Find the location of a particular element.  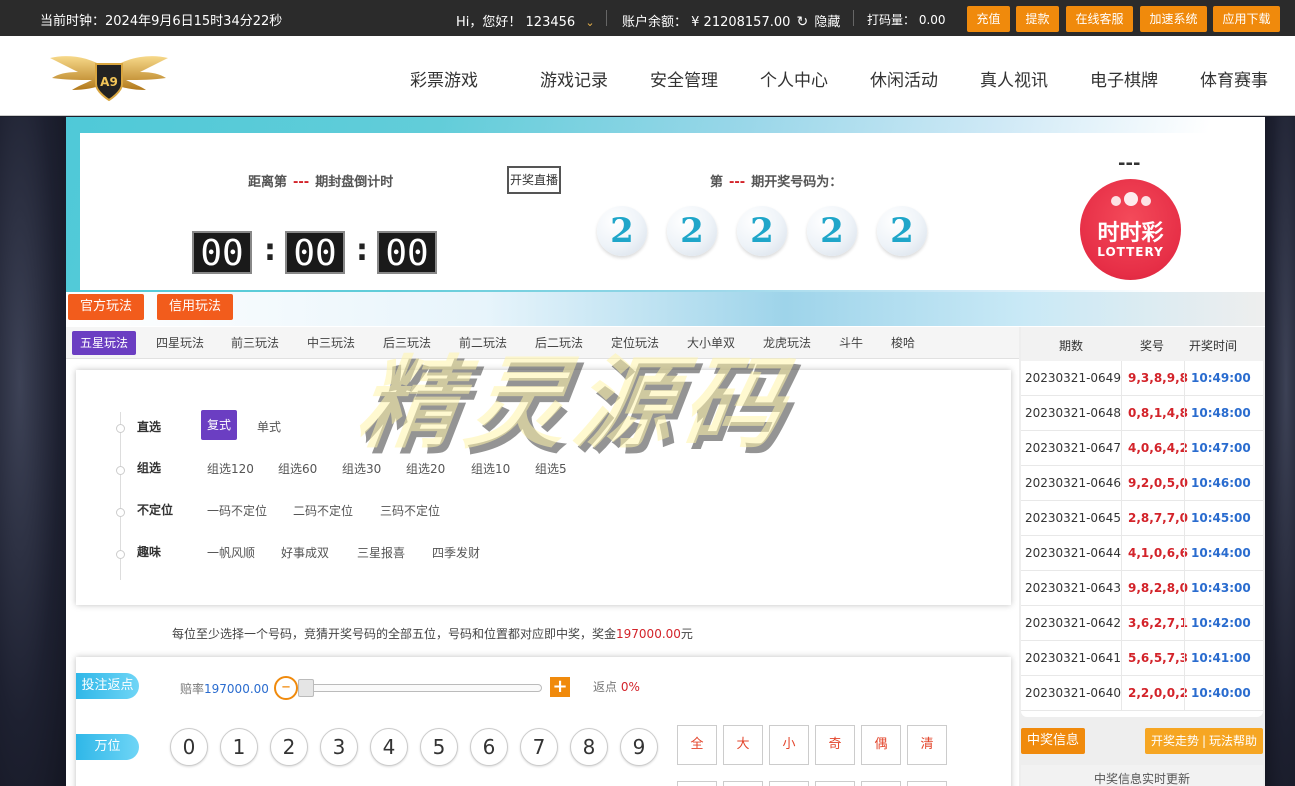

withdraw-button: 提款 is located at coordinates (1037, 19).